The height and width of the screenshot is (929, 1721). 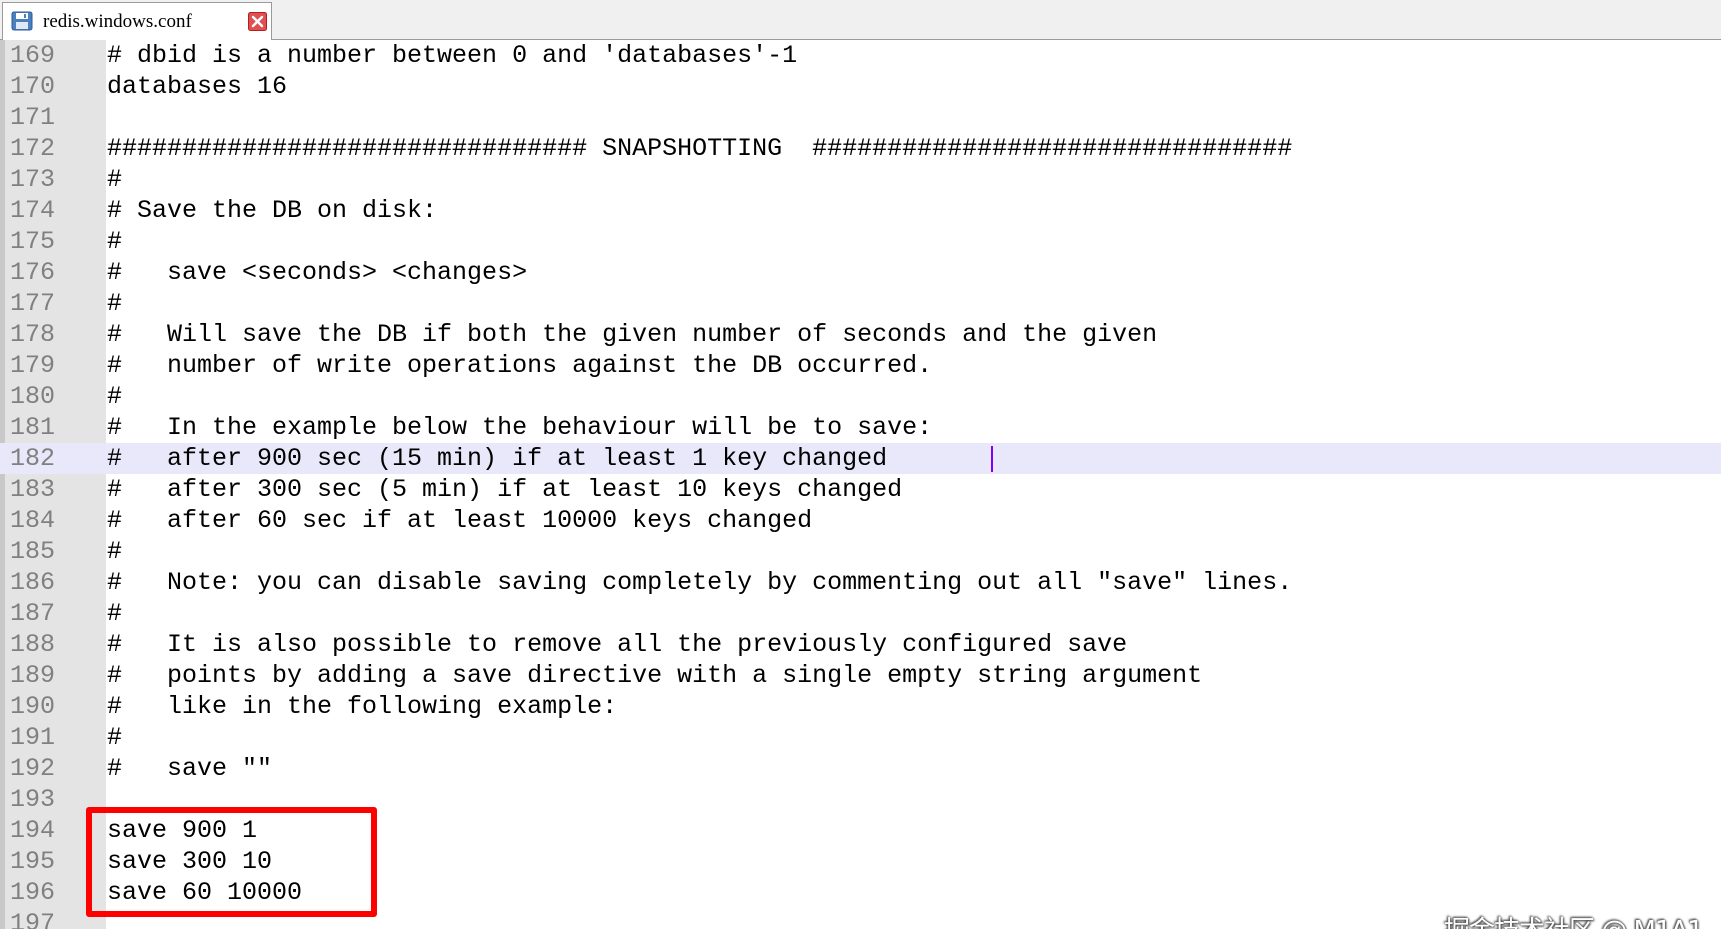 What do you see at coordinates (117, 21) in the screenshot?
I see `tab-label: redis.windows.conf` at bounding box center [117, 21].